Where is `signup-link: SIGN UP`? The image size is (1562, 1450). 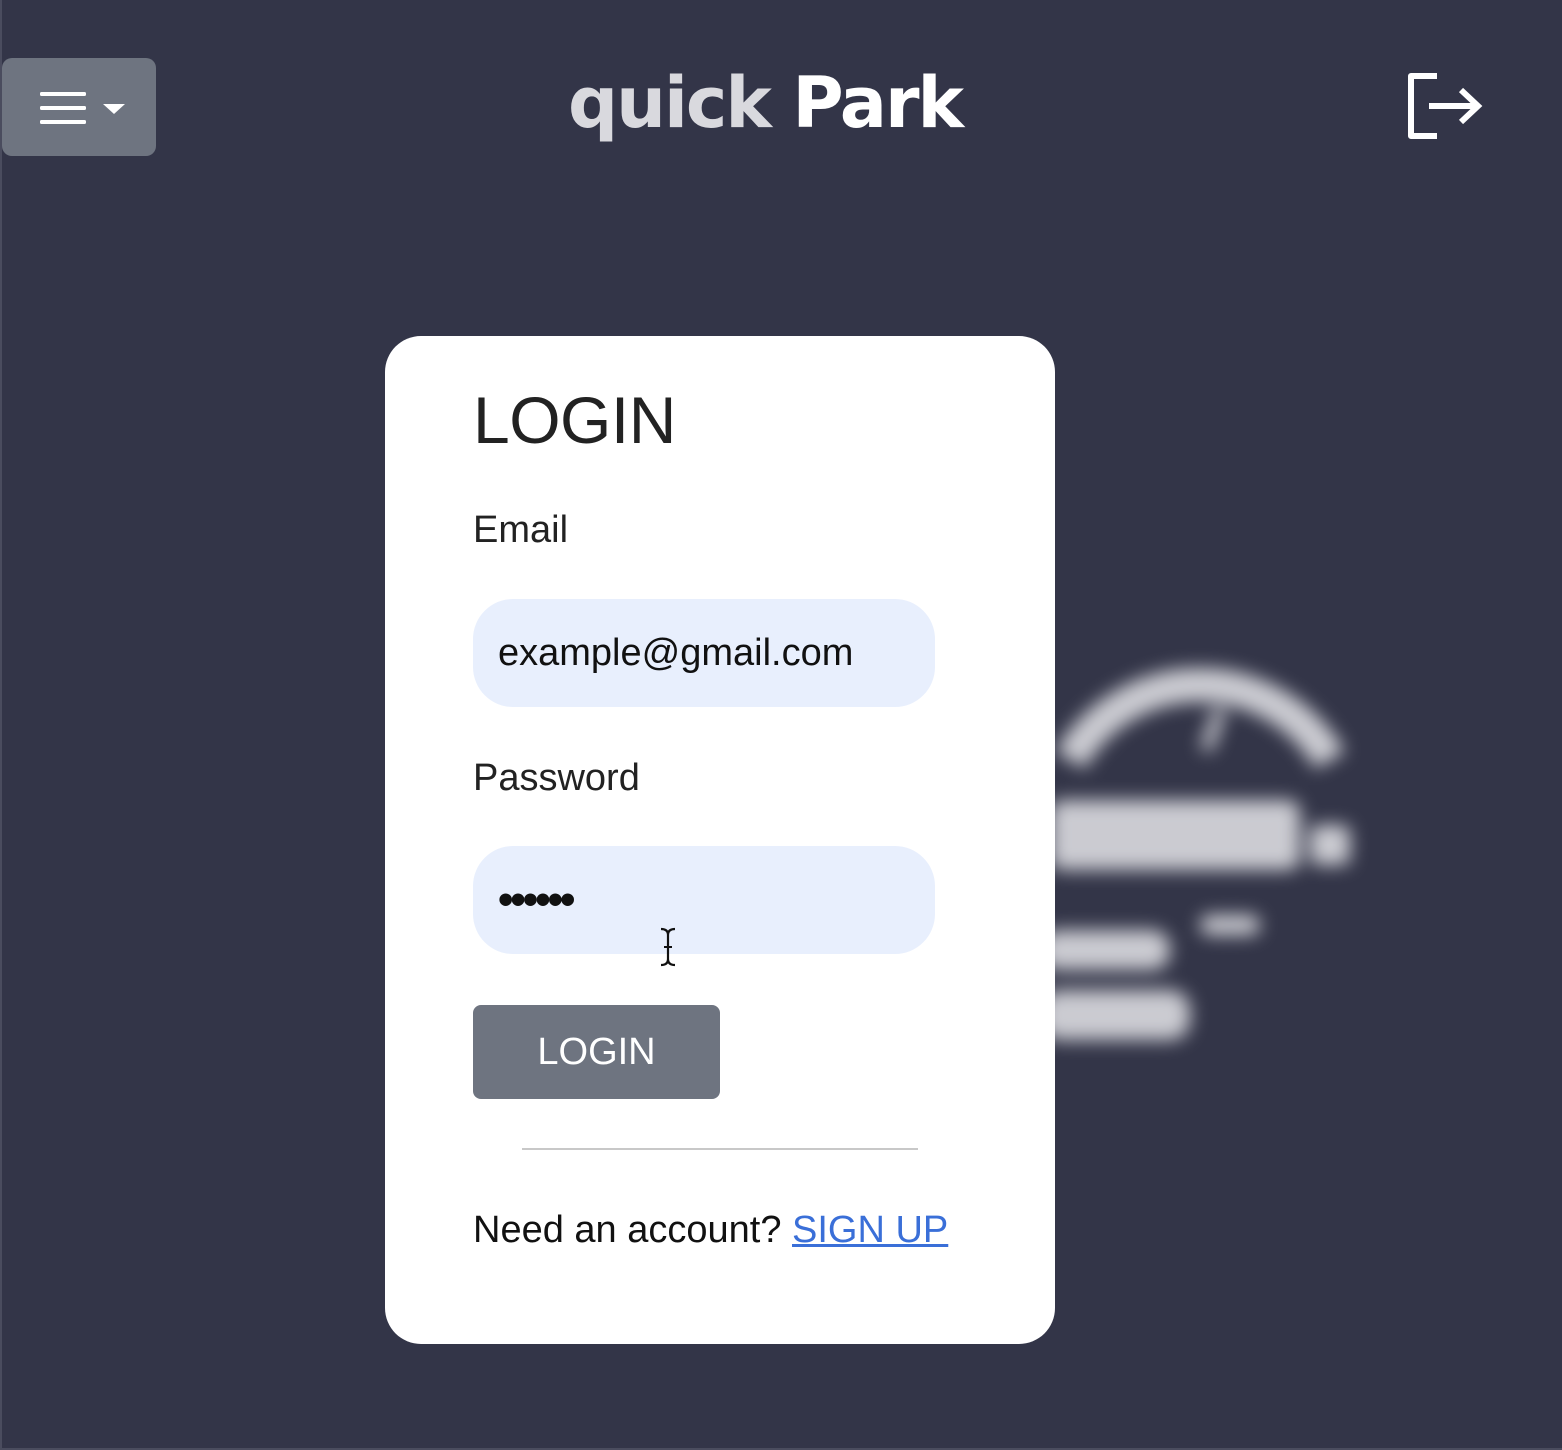 signup-link: SIGN UP is located at coordinates (870, 1230).